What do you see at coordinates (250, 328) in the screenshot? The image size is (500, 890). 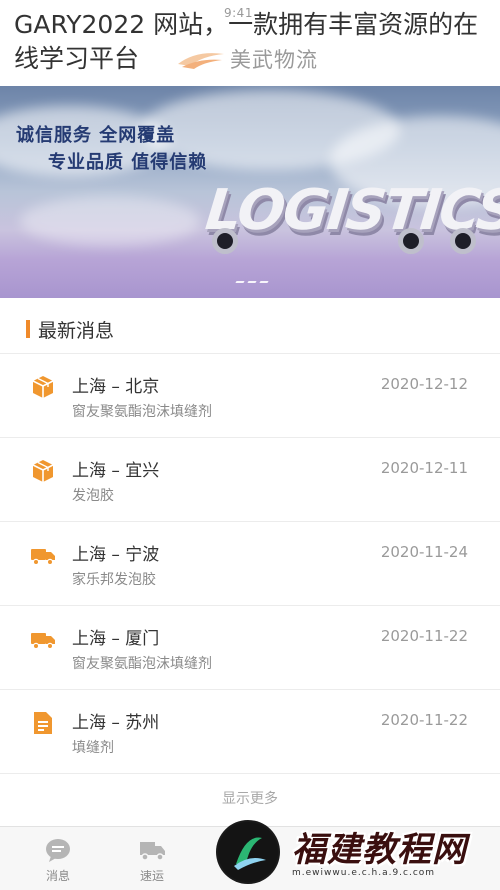 I see `news-section-header: 最新消息` at bounding box center [250, 328].